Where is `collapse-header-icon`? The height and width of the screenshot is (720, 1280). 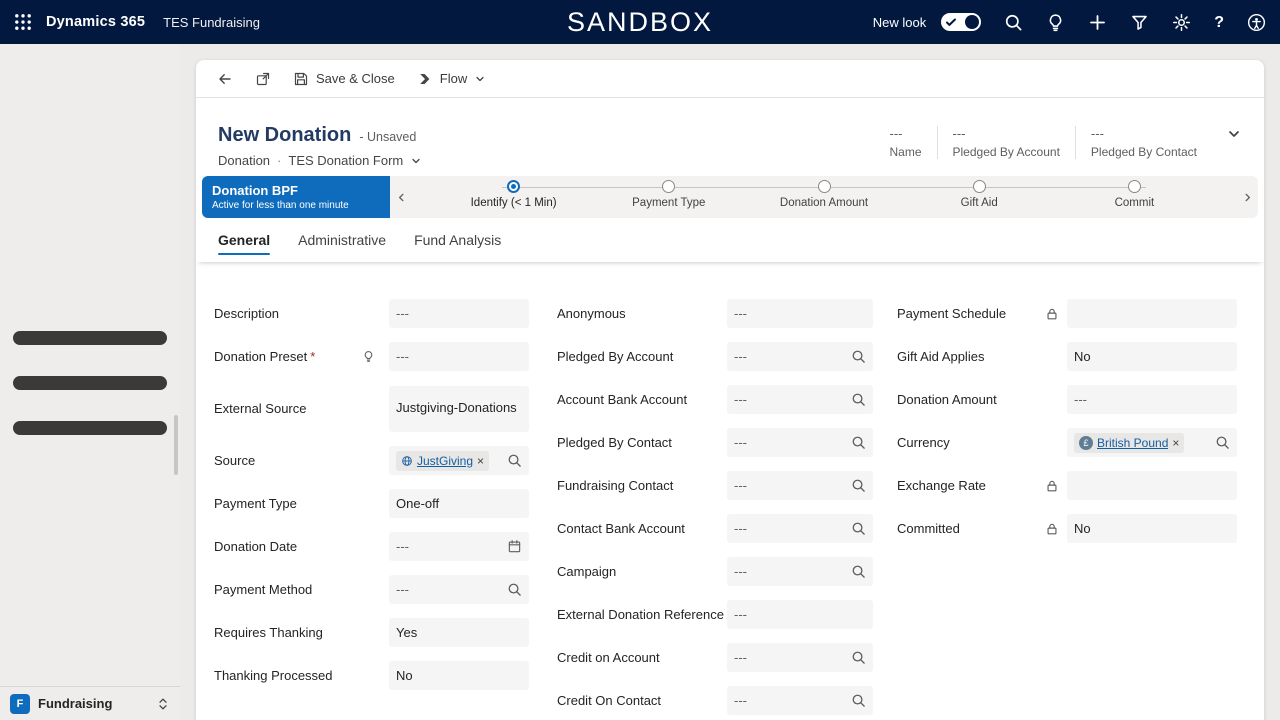
collapse-header-icon is located at coordinates (1234, 134).